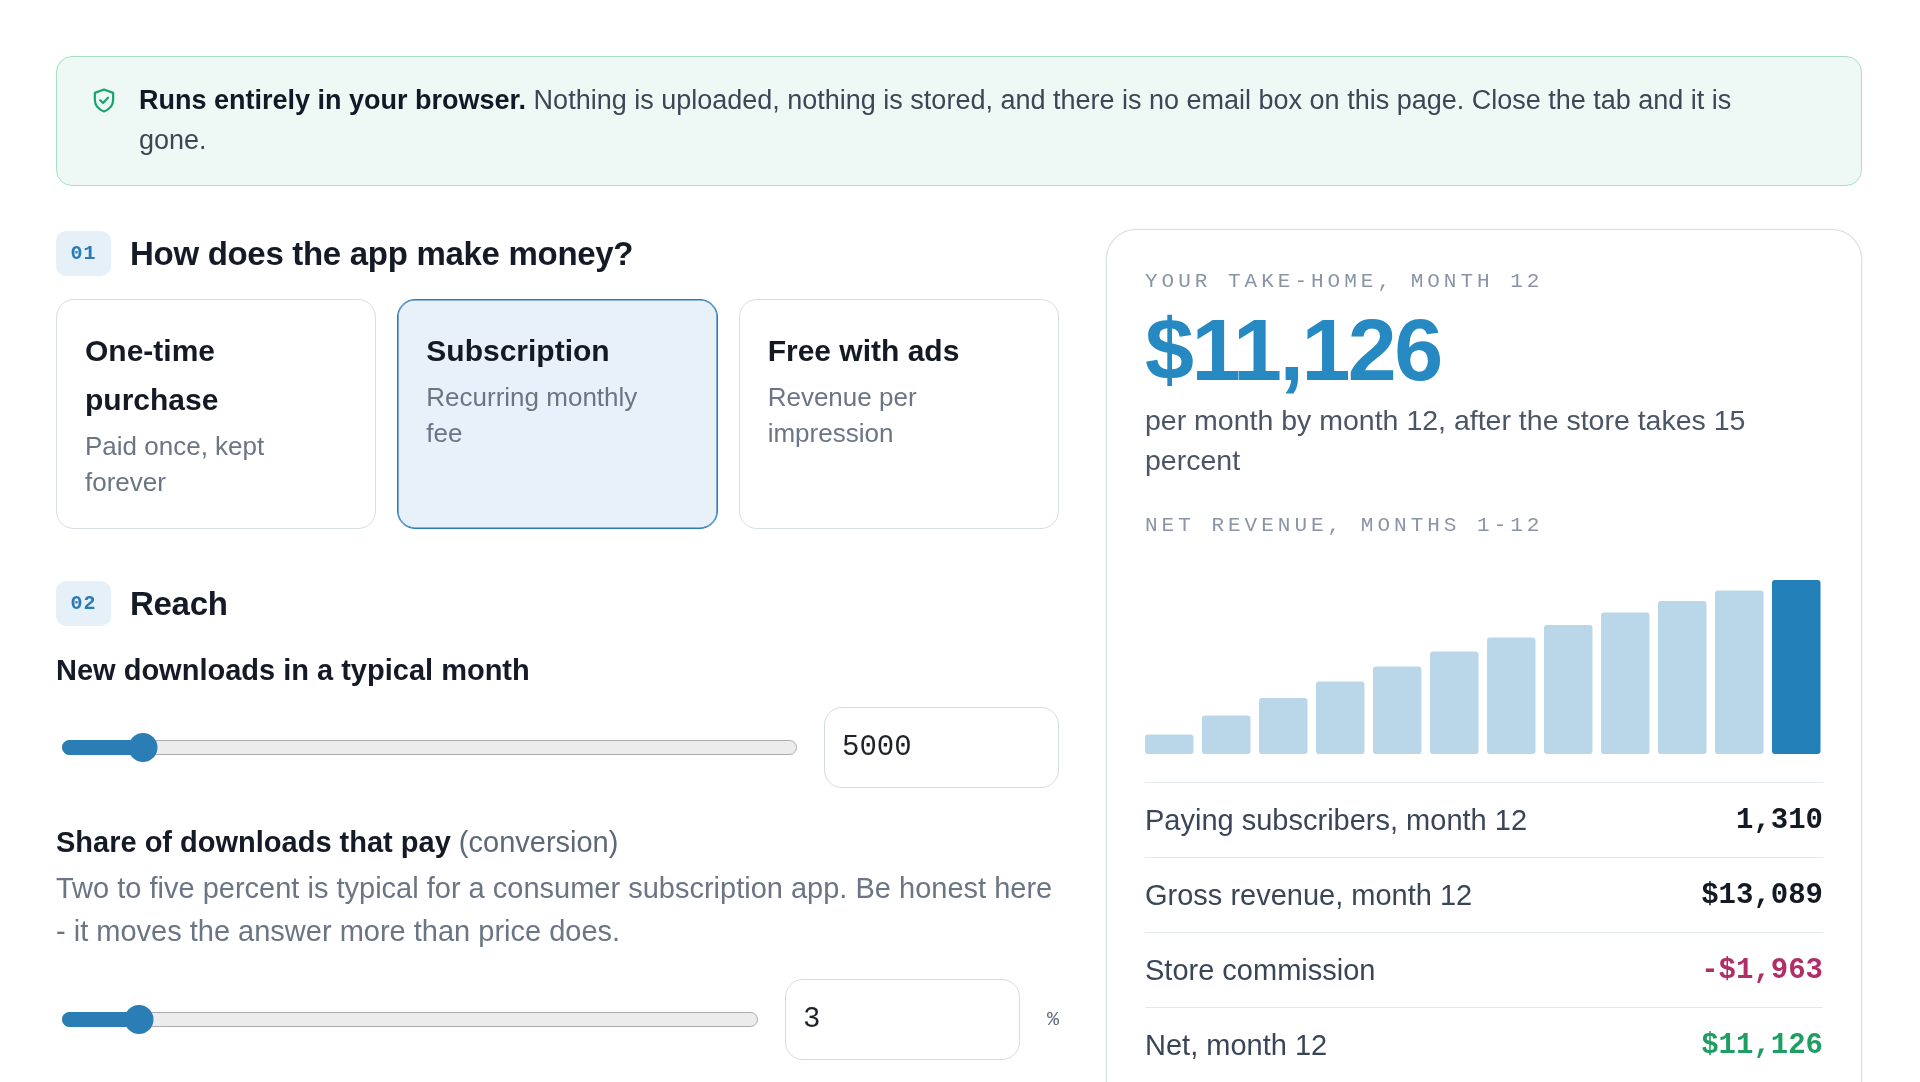 The image size is (1920, 1082). What do you see at coordinates (1779, 820) in the screenshot?
I see `metric-value: 1,310` at bounding box center [1779, 820].